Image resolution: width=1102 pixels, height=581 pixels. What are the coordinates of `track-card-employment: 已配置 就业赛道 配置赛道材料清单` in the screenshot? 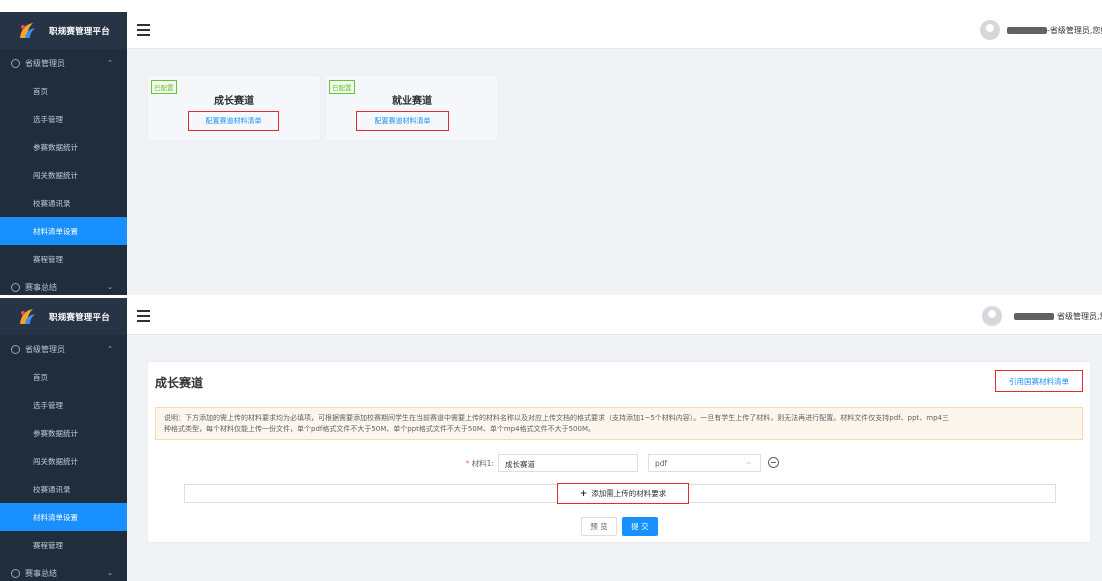 It's located at (412, 108).